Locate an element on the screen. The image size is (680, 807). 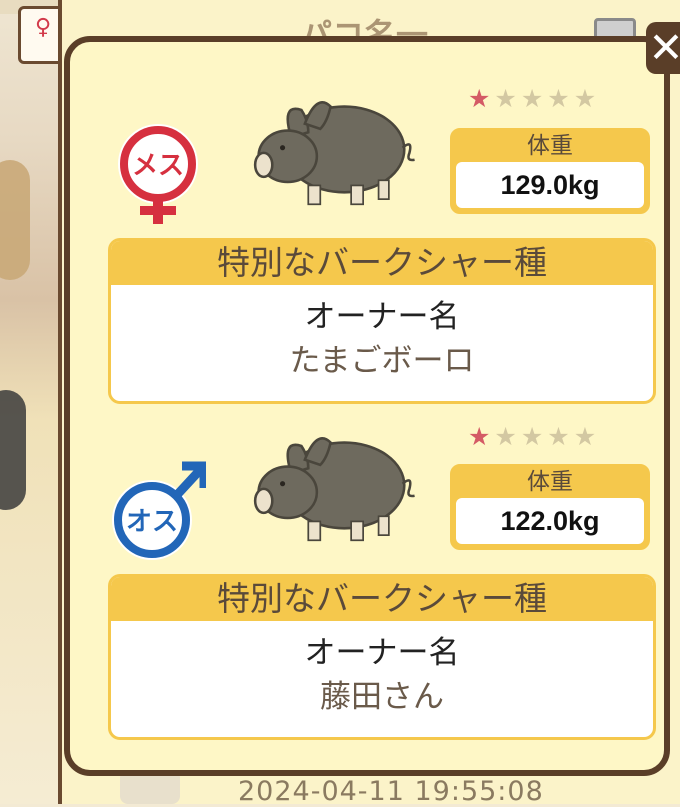
female-sex-label: メス is located at coordinates (158, 166).